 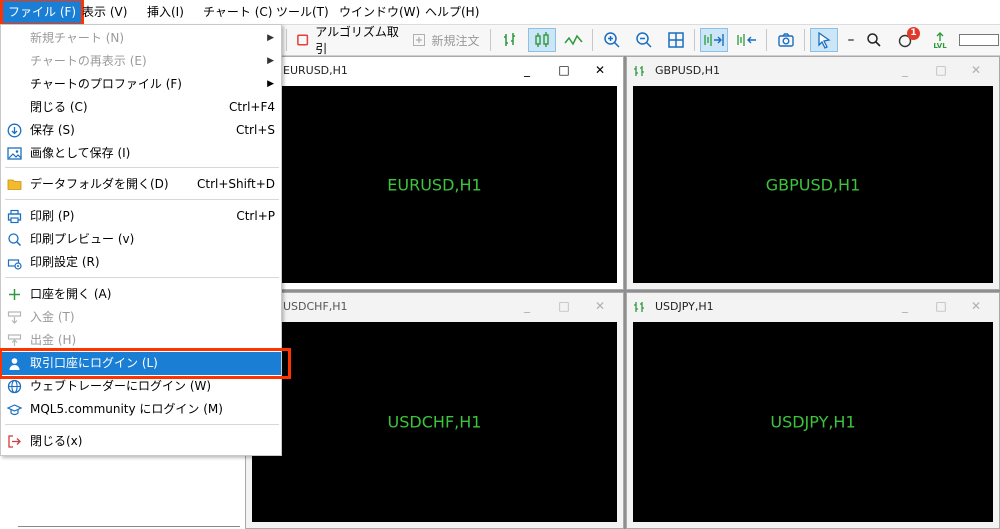 I want to click on menu-insert: 挿入(I), so click(x=165, y=12).